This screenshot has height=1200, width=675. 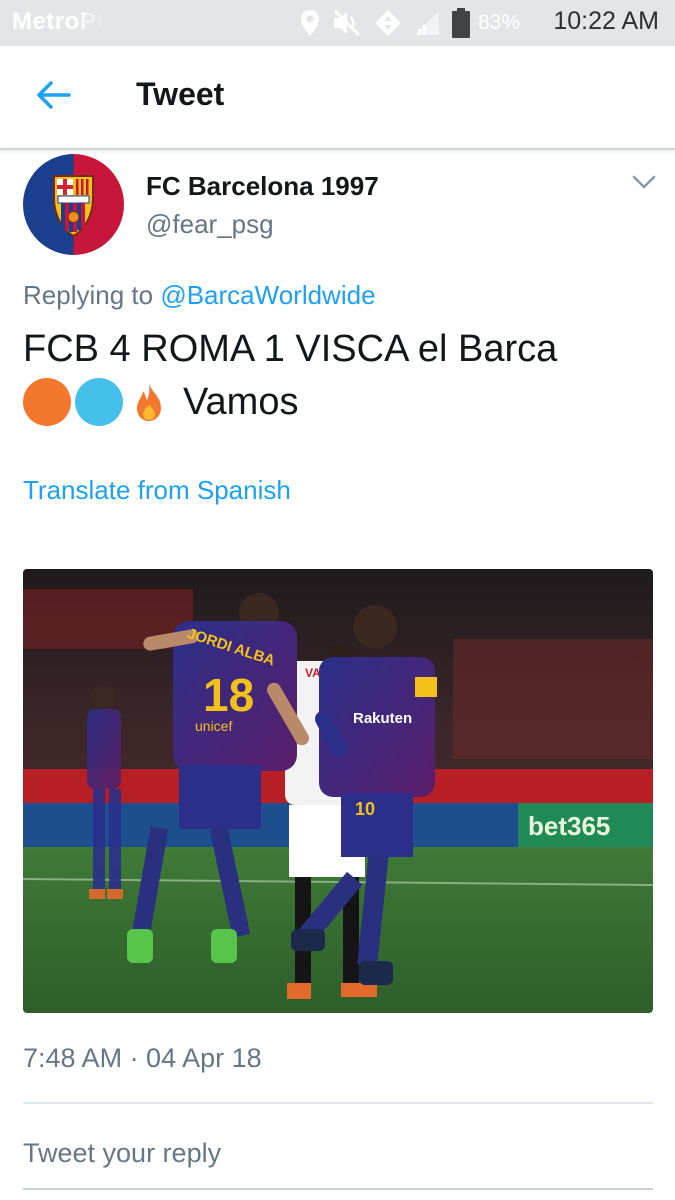 I want to click on reply-input: Tweet your reply, so click(x=338, y=1160).